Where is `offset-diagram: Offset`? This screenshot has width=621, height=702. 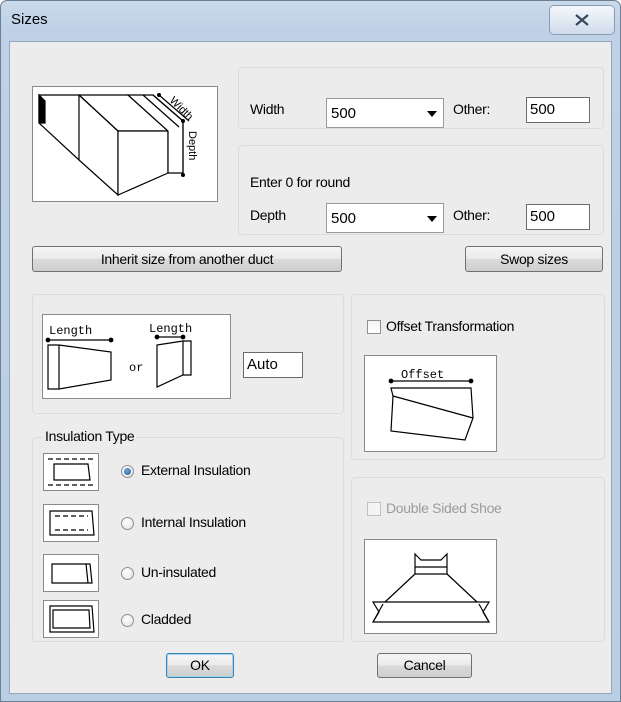 offset-diagram: Offset is located at coordinates (430, 403).